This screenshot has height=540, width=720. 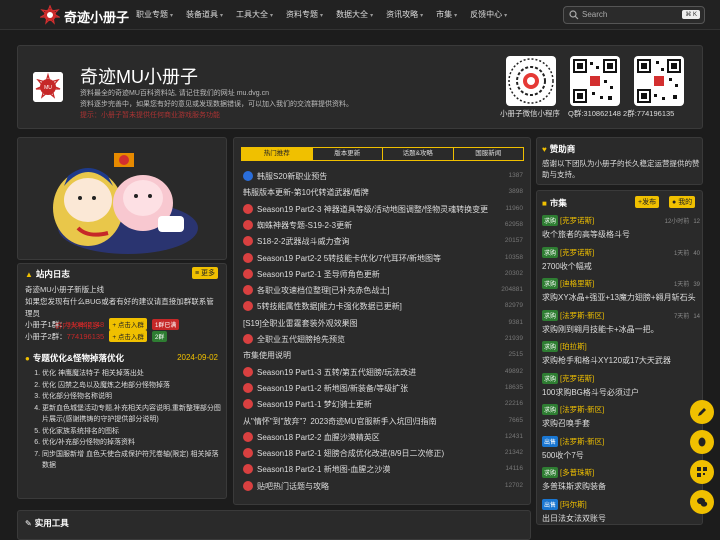 I want to click on join-group-2-button: + 点击入群, so click(x=128, y=336).